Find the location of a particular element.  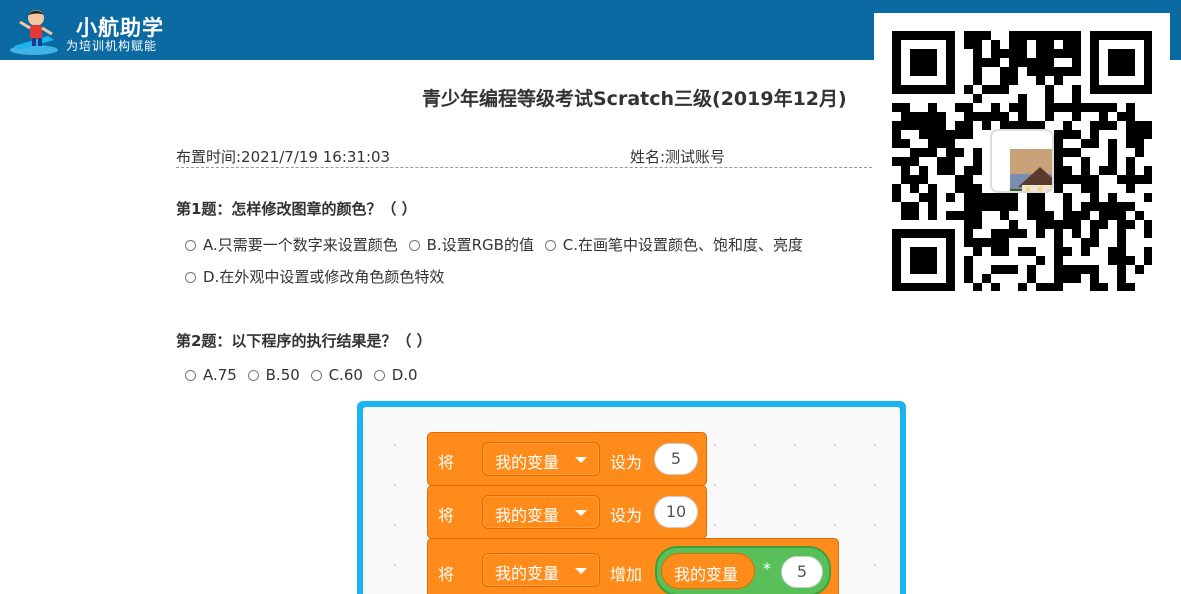

value-input: 10 is located at coordinates (676, 512).